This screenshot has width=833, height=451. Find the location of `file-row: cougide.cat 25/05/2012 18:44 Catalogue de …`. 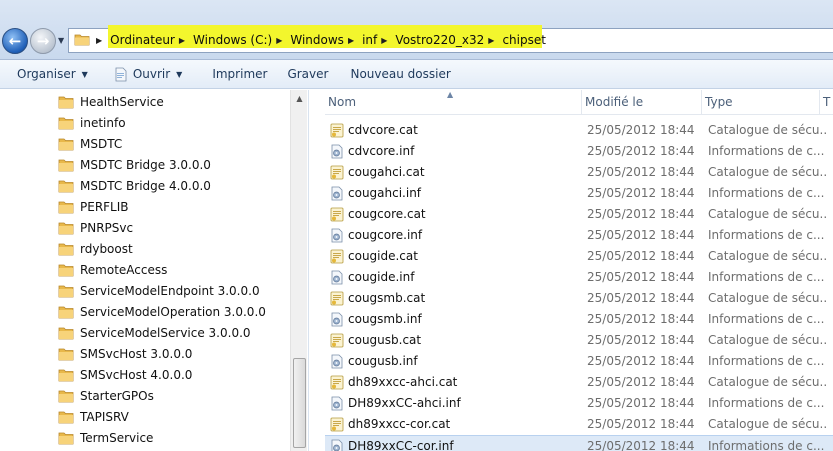

file-row: cougide.cat 25/05/2012 18:44 Catalogue de … is located at coordinates (579, 256).